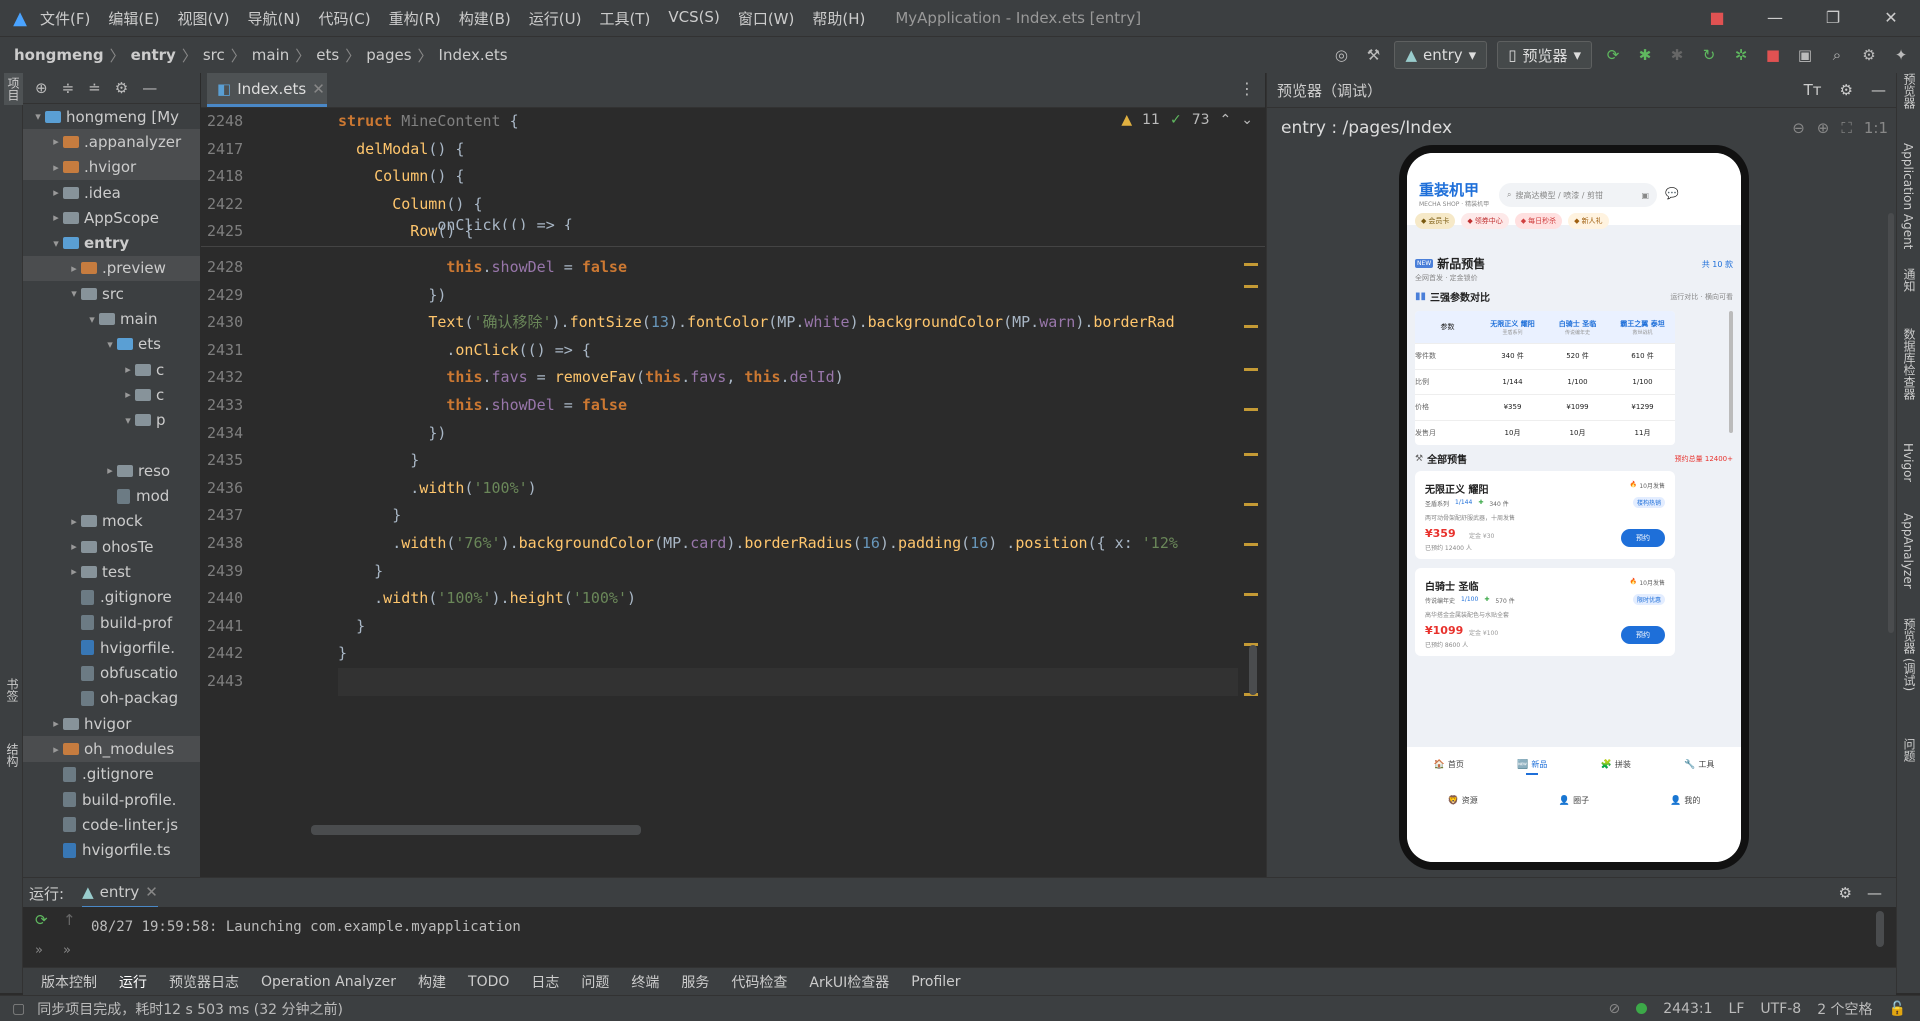  What do you see at coordinates (1780, 1009) in the screenshot?
I see `file-encoding: UTF-8` at bounding box center [1780, 1009].